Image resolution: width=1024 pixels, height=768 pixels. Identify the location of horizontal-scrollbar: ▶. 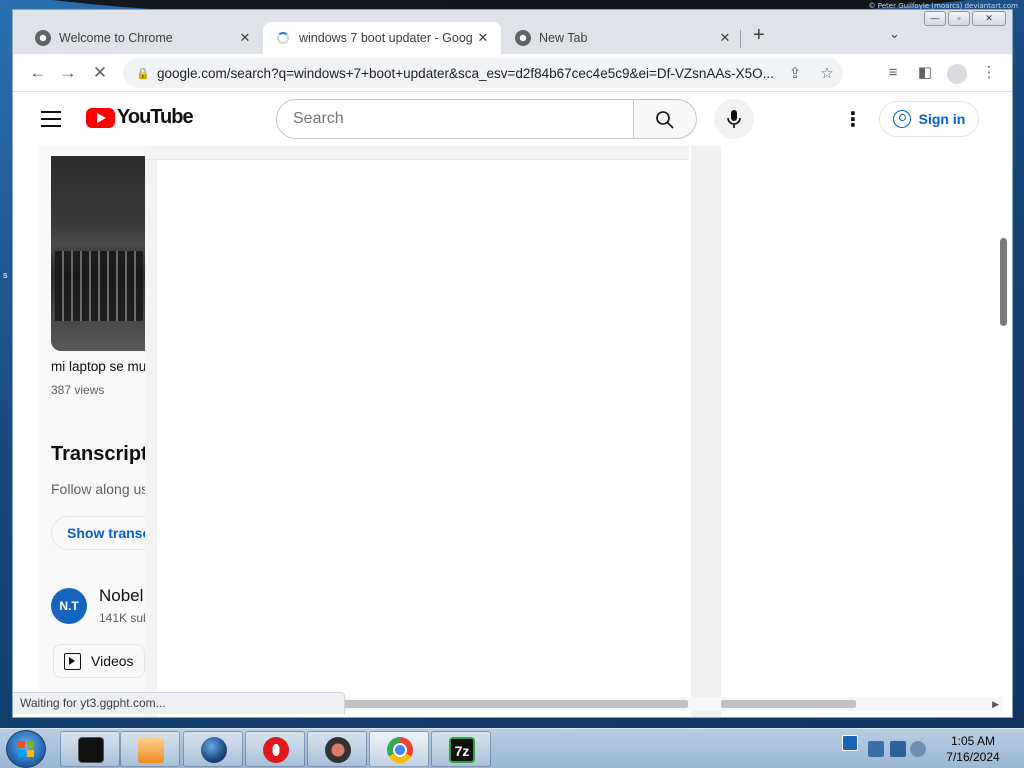
(673, 704).